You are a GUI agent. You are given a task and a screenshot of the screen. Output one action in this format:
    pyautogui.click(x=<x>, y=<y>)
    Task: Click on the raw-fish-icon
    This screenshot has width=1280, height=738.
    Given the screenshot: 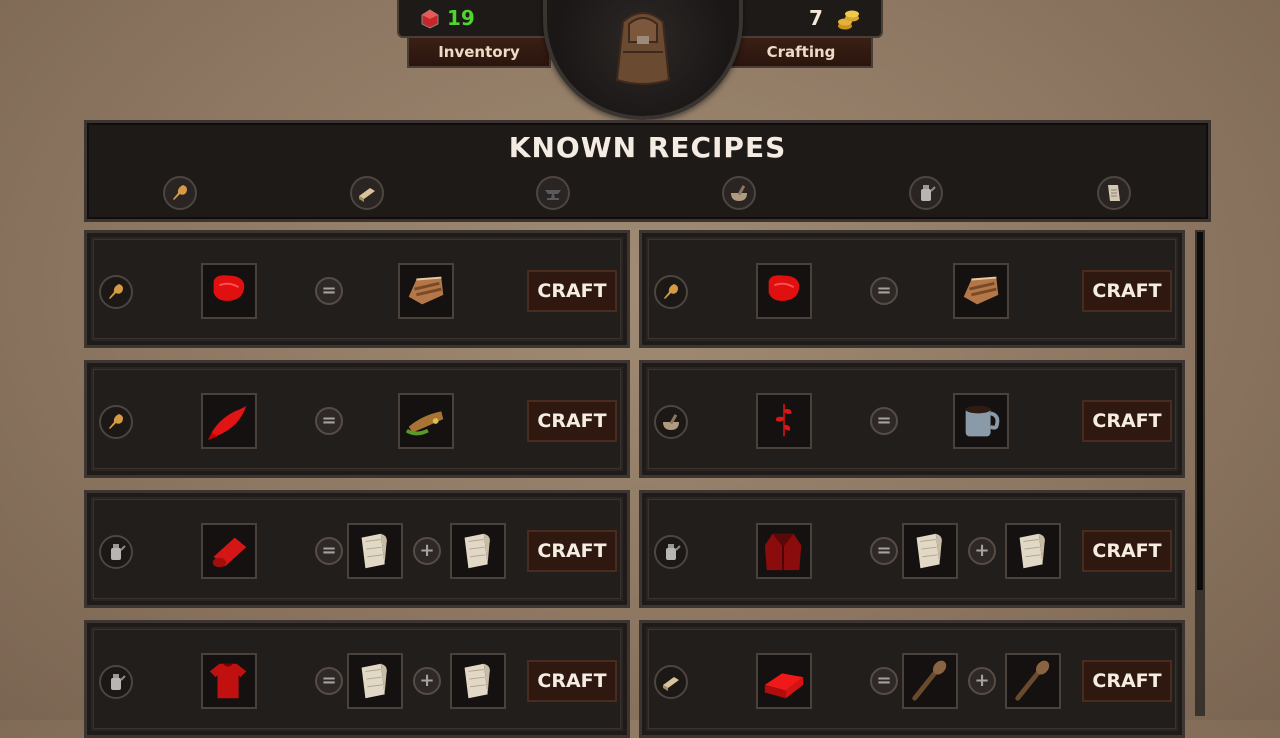 What is the action you would take?
    pyautogui.click(x=227, y=423)
    